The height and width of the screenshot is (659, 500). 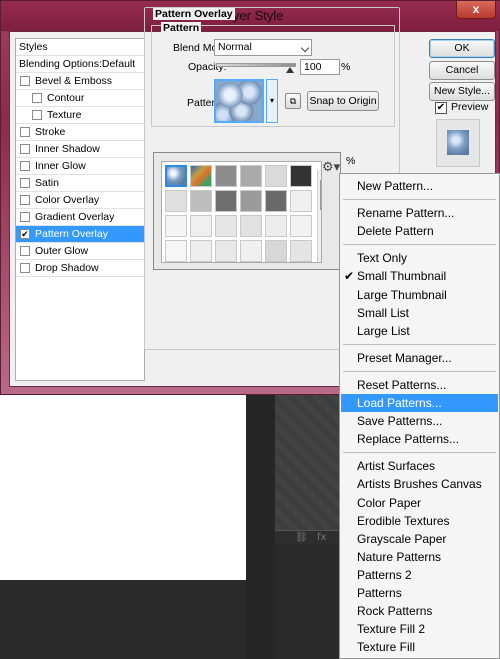 I want to click on menu-item-text-only: Text Only, so click(x=419, y=258).